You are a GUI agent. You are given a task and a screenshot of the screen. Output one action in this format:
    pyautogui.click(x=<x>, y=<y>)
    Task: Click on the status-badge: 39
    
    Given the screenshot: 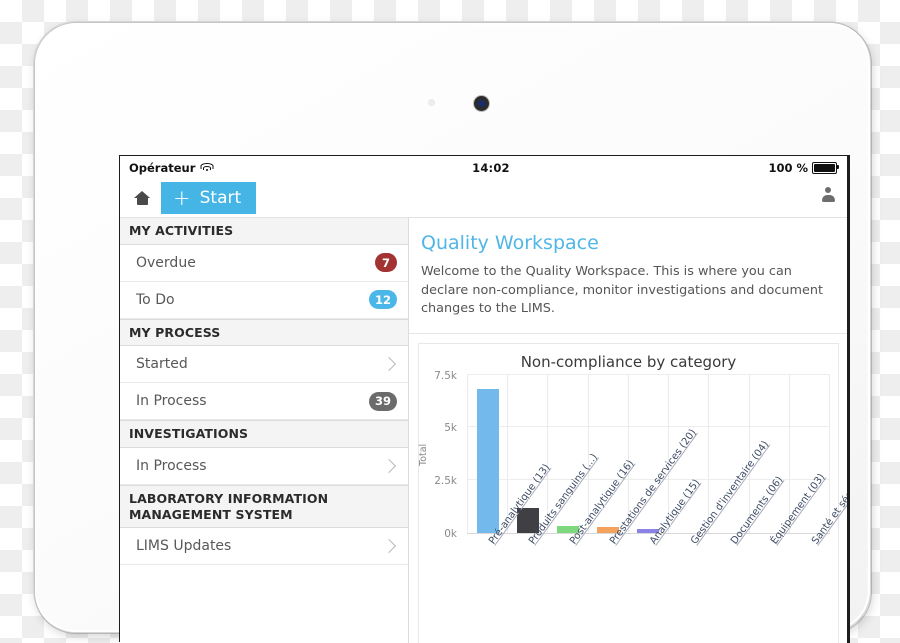 What is the action you would take?
    pyautogui.click(x=382, y=401)
    